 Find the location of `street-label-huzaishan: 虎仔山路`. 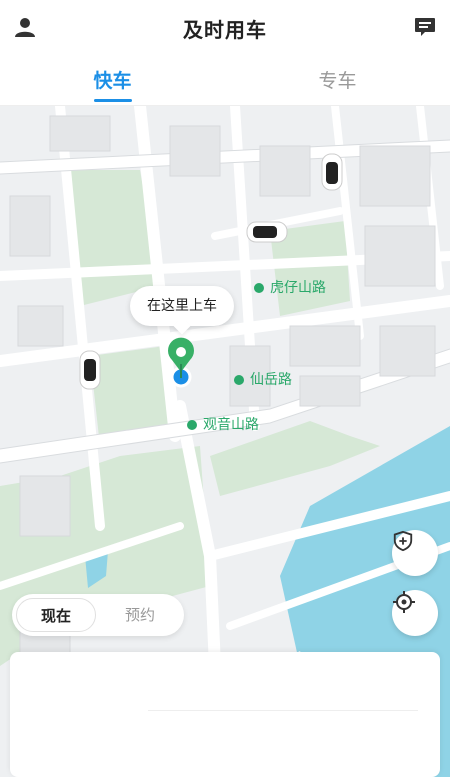

street-label-huzaishan: 虎仔山路 is located at coordinates (290, 287).